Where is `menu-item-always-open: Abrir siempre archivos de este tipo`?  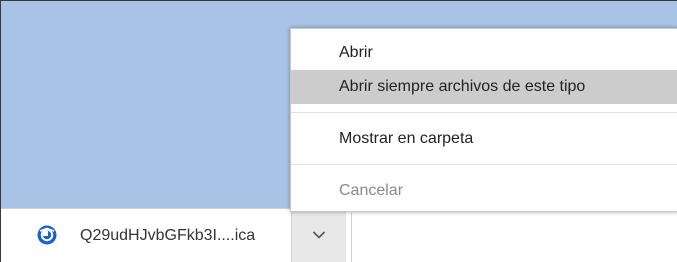
menu-item-always-open: Abrir siempre archivos de este tipo is located at coordinates (484, 87).